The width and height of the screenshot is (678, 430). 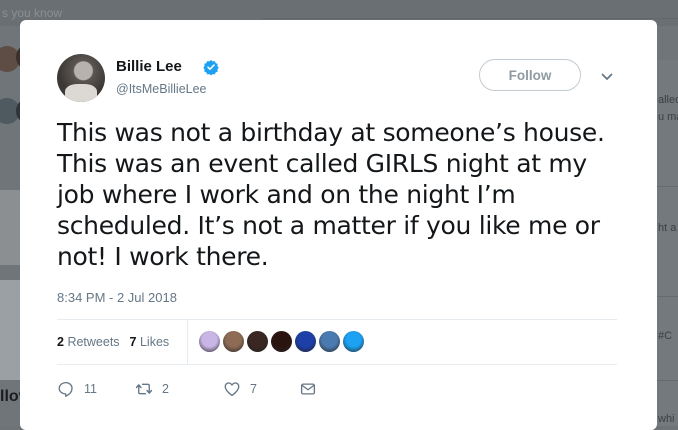 I want to click on reply-action: 11, so click(x=96, y=389).